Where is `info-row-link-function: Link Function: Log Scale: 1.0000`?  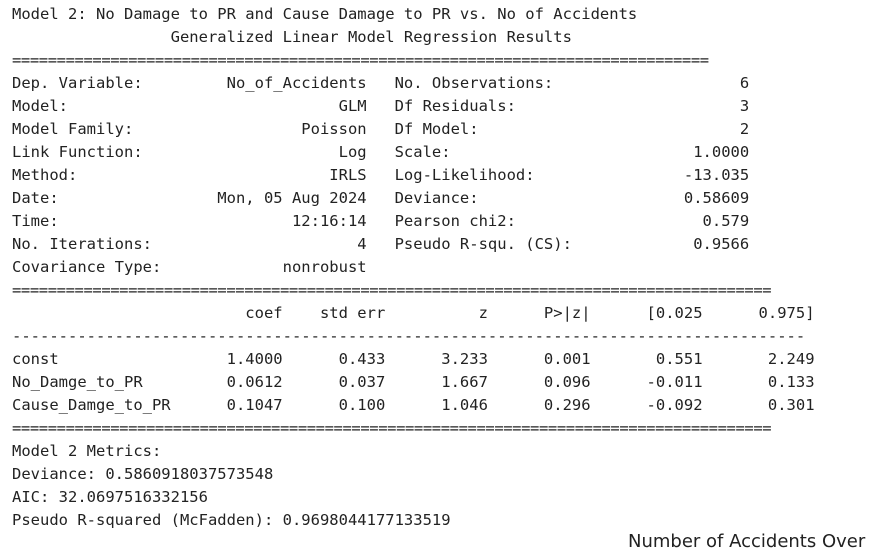 info-row-link-function: Link Function: Log Scale: 1.0000 is located at coordinates (381, 152).